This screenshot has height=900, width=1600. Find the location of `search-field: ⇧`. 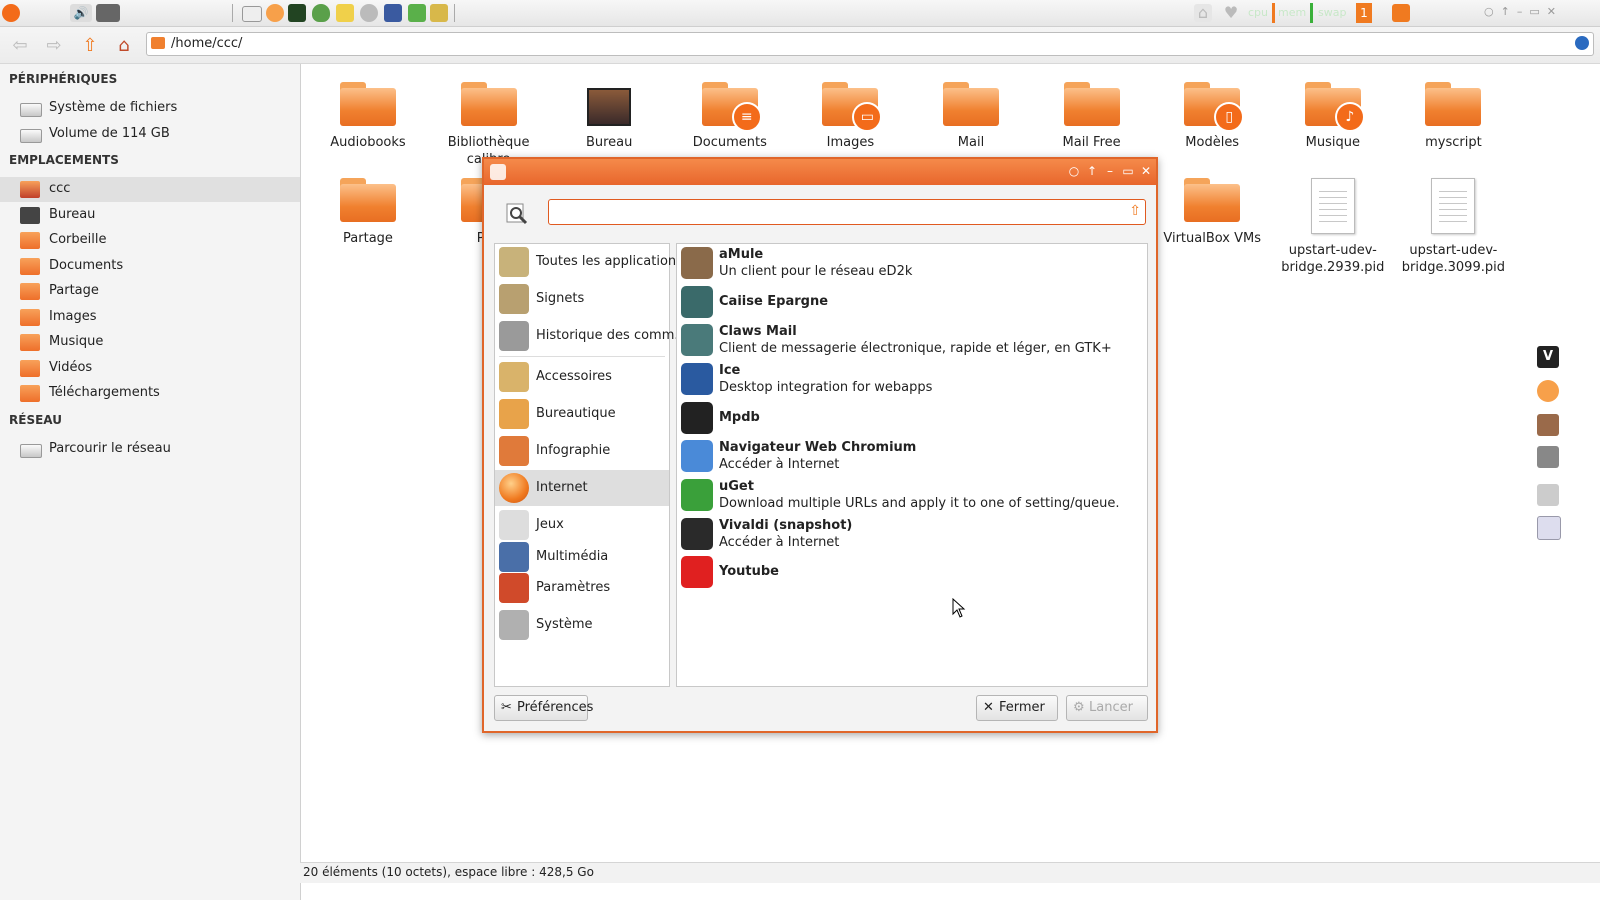

search-field: ⇧ is located at coordinates (847, 212).